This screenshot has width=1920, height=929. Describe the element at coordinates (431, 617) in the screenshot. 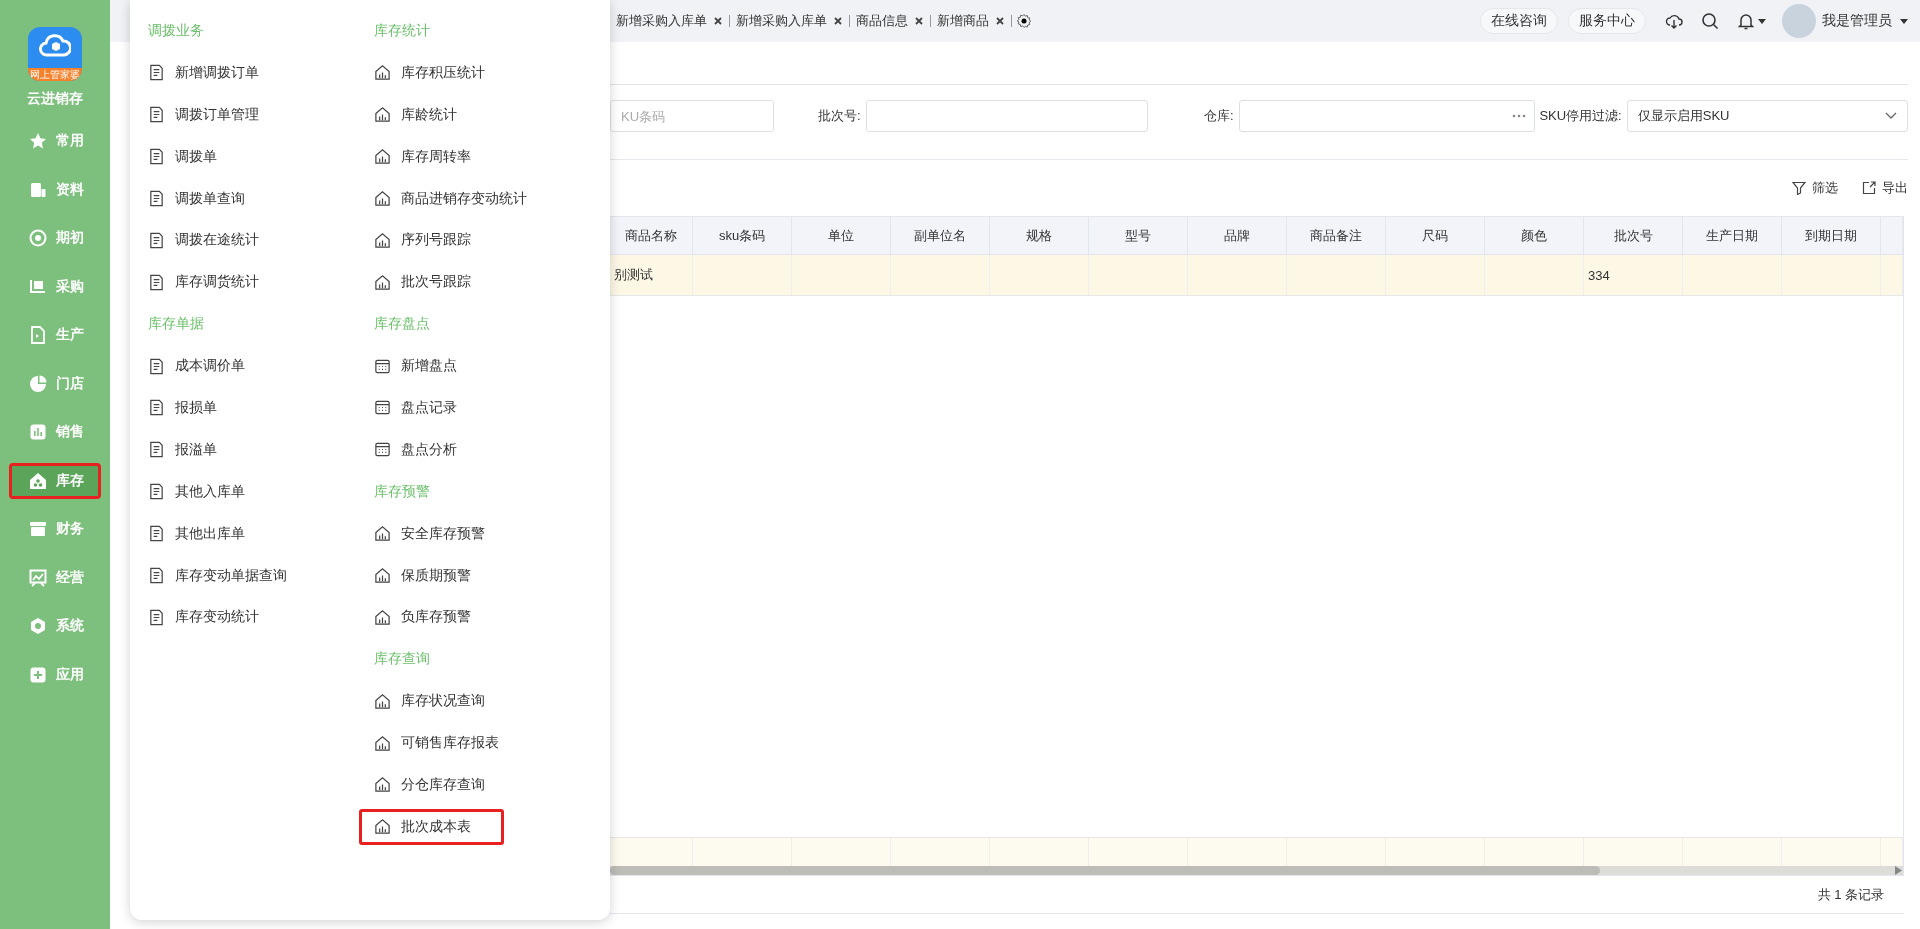

I see `menu-item: 负库存预警` at that location.